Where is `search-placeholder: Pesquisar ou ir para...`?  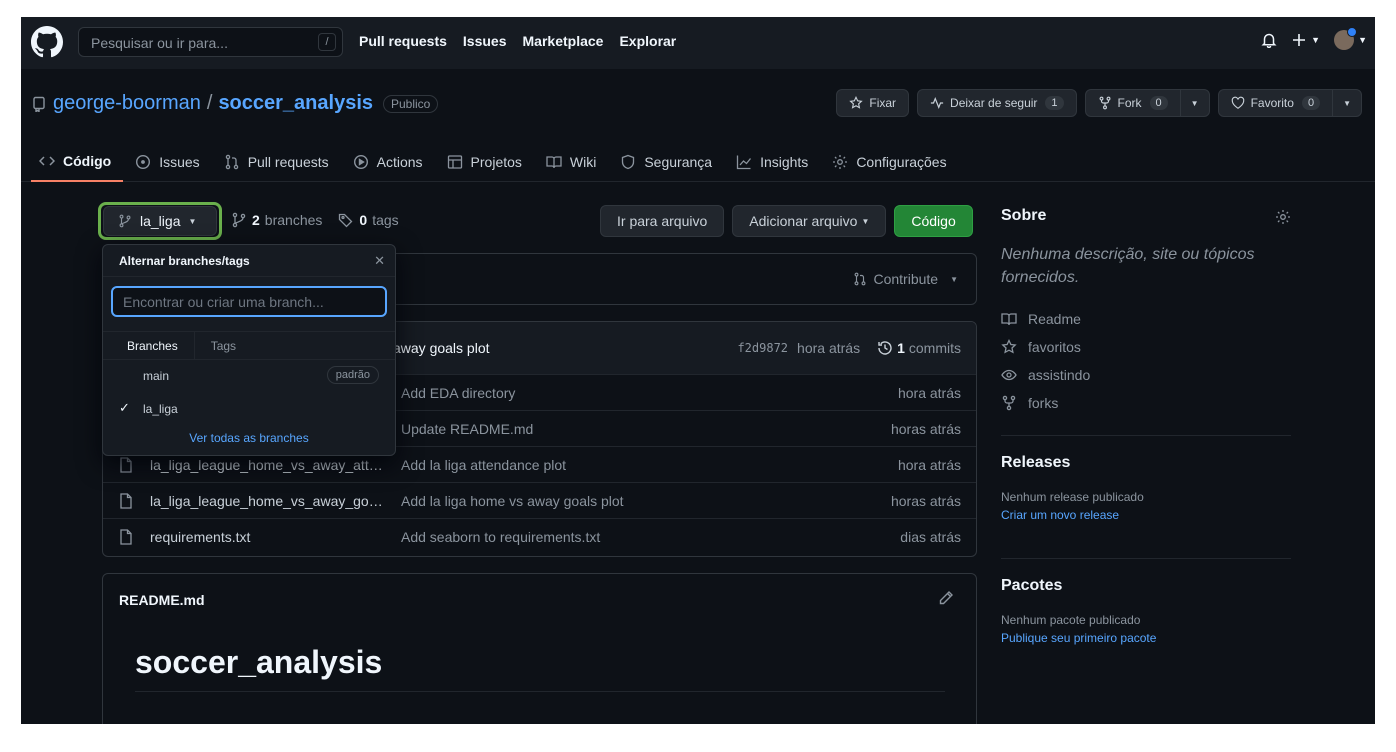
search-placeholder: Pesquisar ou ir para... is located at coordinates (159, 43).